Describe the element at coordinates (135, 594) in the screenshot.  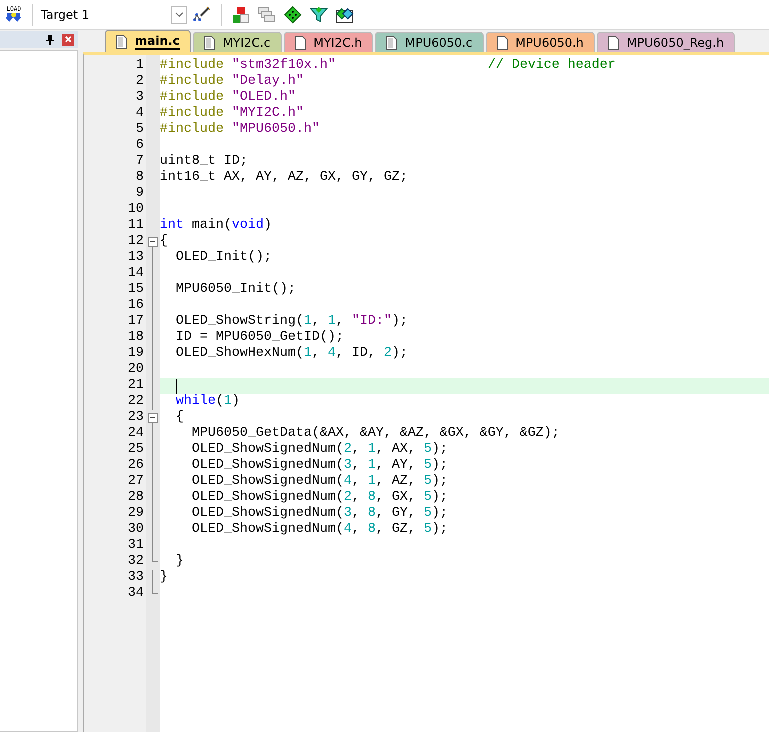
I see `line-number: 34` at that location.